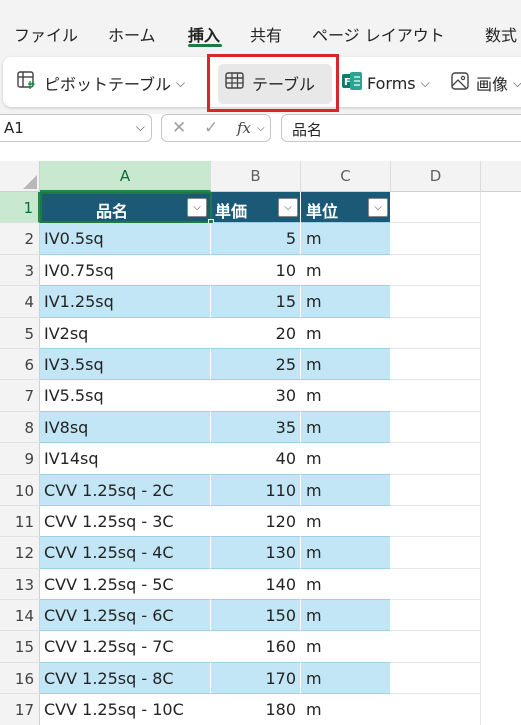  I want to click on tab-share: 共有, so click(266, 34).